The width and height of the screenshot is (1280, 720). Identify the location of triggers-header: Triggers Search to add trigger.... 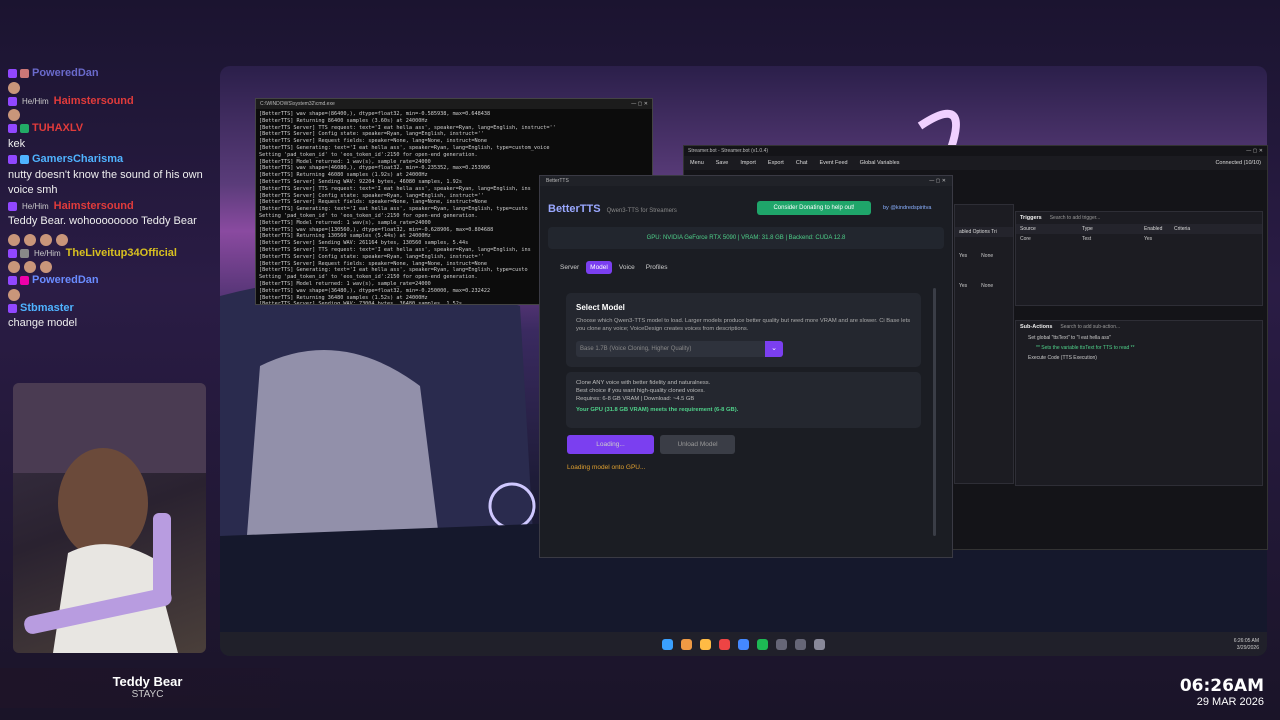
(1139, 218).